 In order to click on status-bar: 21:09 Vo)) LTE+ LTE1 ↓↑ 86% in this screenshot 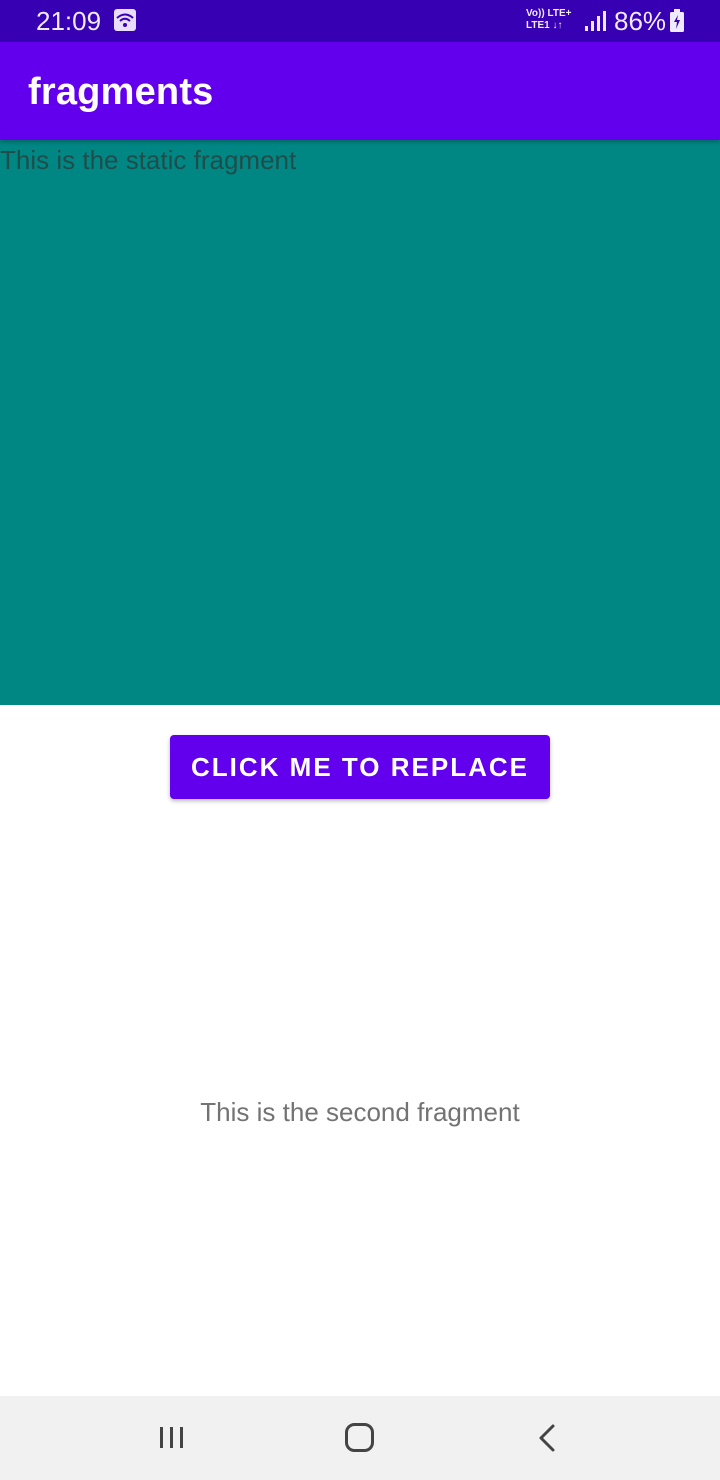, I will do `click(360, 21)`.